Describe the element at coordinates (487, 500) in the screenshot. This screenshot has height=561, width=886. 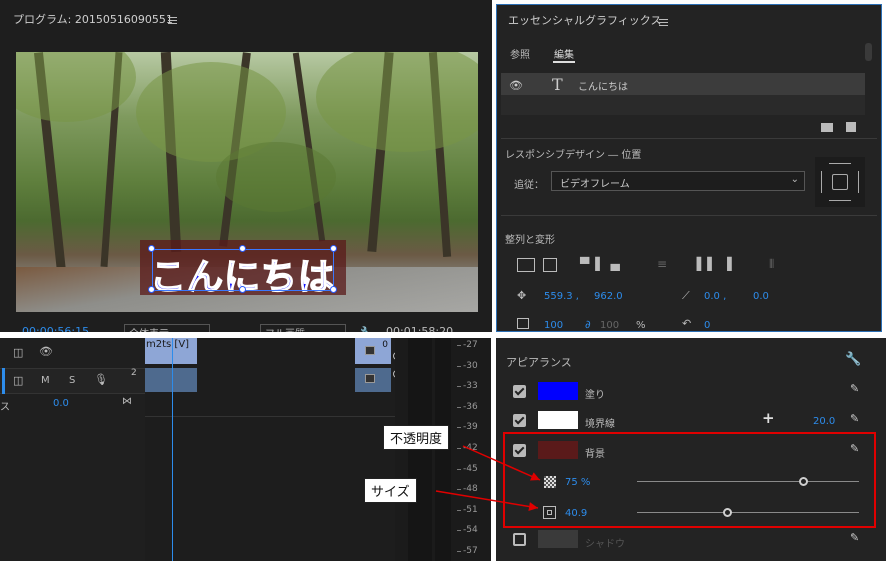
I see `size-arrow` at that location.